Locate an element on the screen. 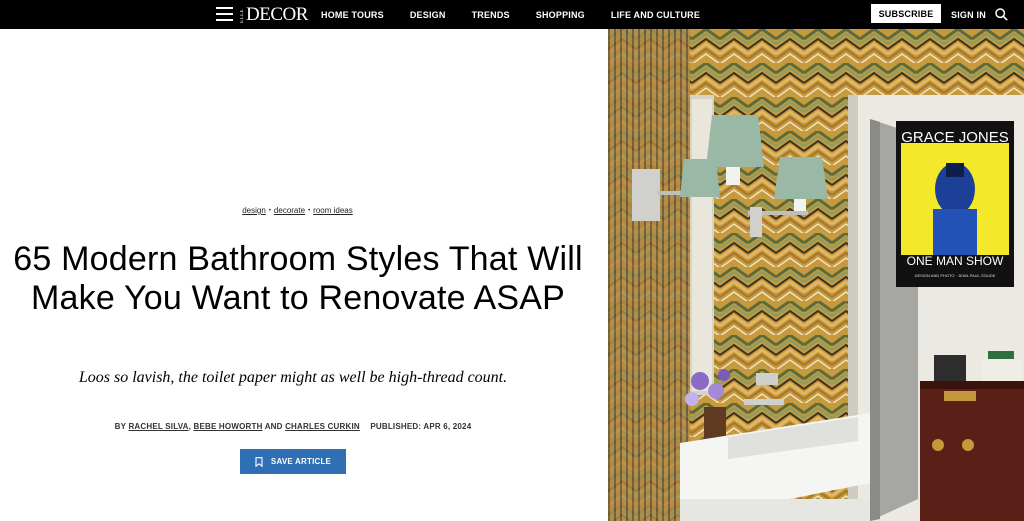 The height and width of the screenshot is (521, 1024). save-article-button: SAVE ARTICLE is located at coordinates (293, 461).